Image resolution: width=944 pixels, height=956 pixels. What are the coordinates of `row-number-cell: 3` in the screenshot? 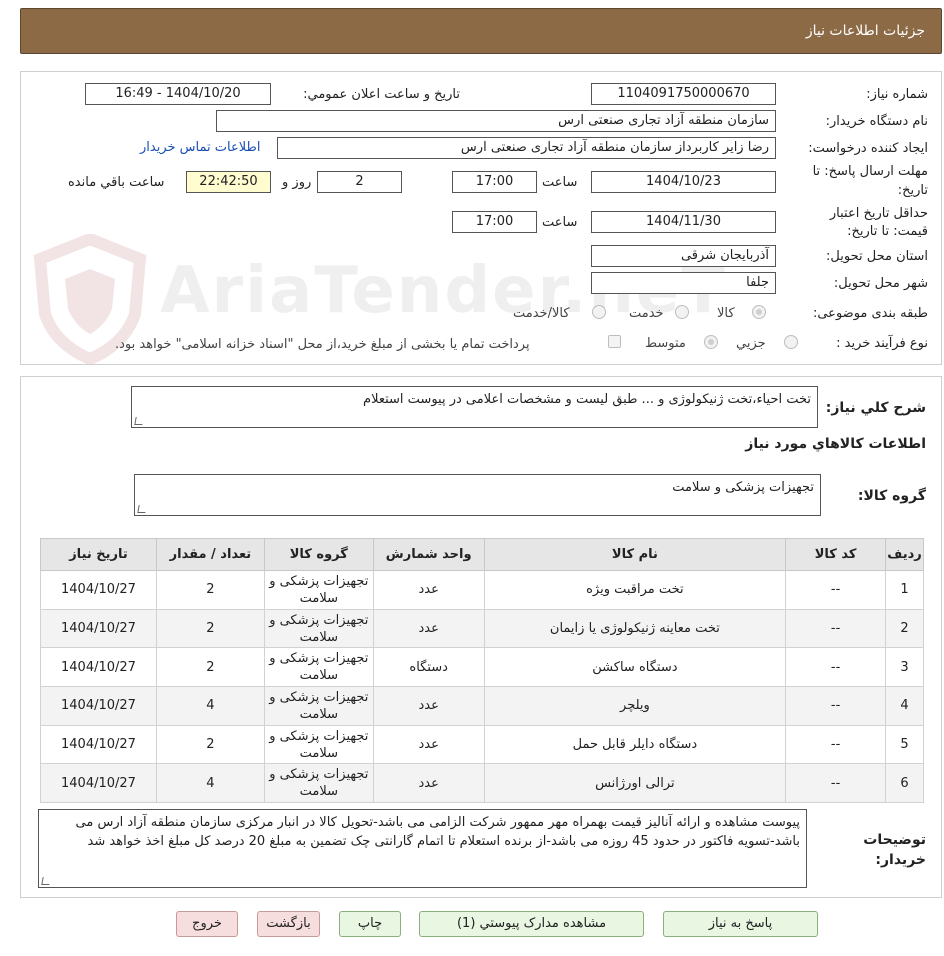 It's located at (904, 667).